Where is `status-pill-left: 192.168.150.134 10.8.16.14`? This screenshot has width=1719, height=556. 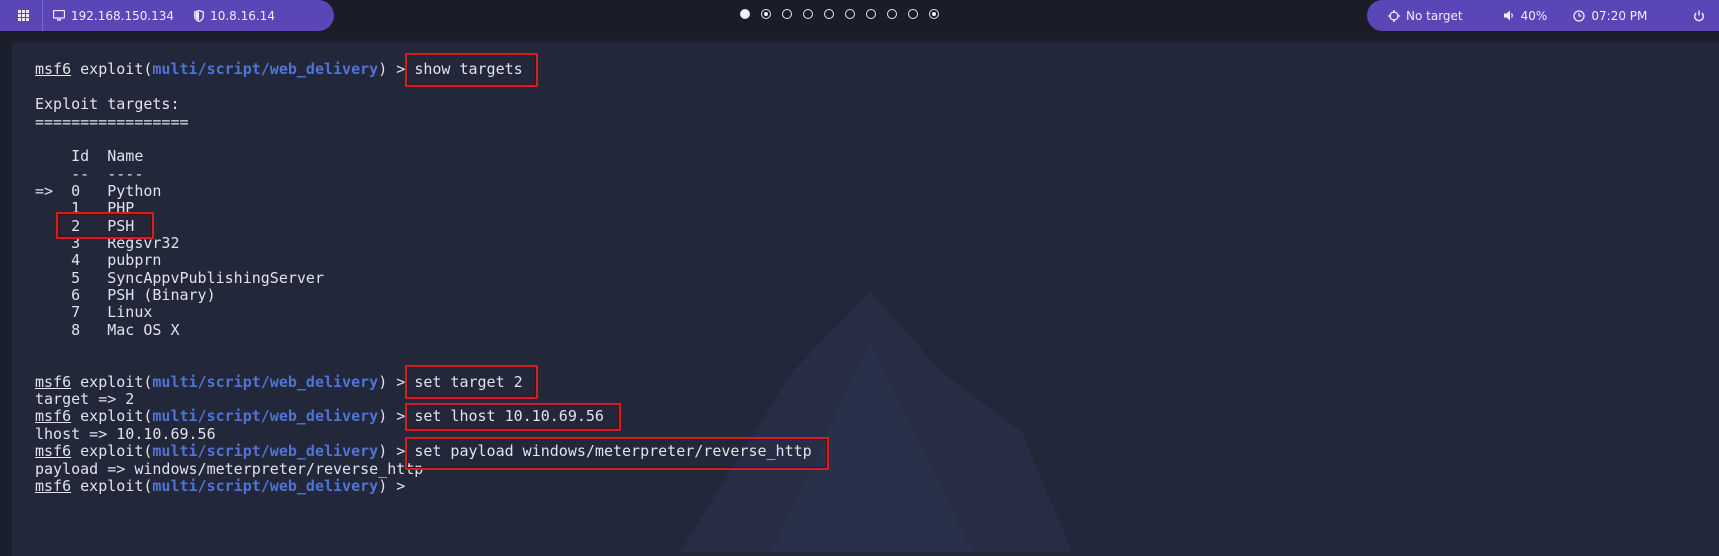 status-pill-left: 192.168.150.134 10.8.16.14 is located at coordinates (167, 15).